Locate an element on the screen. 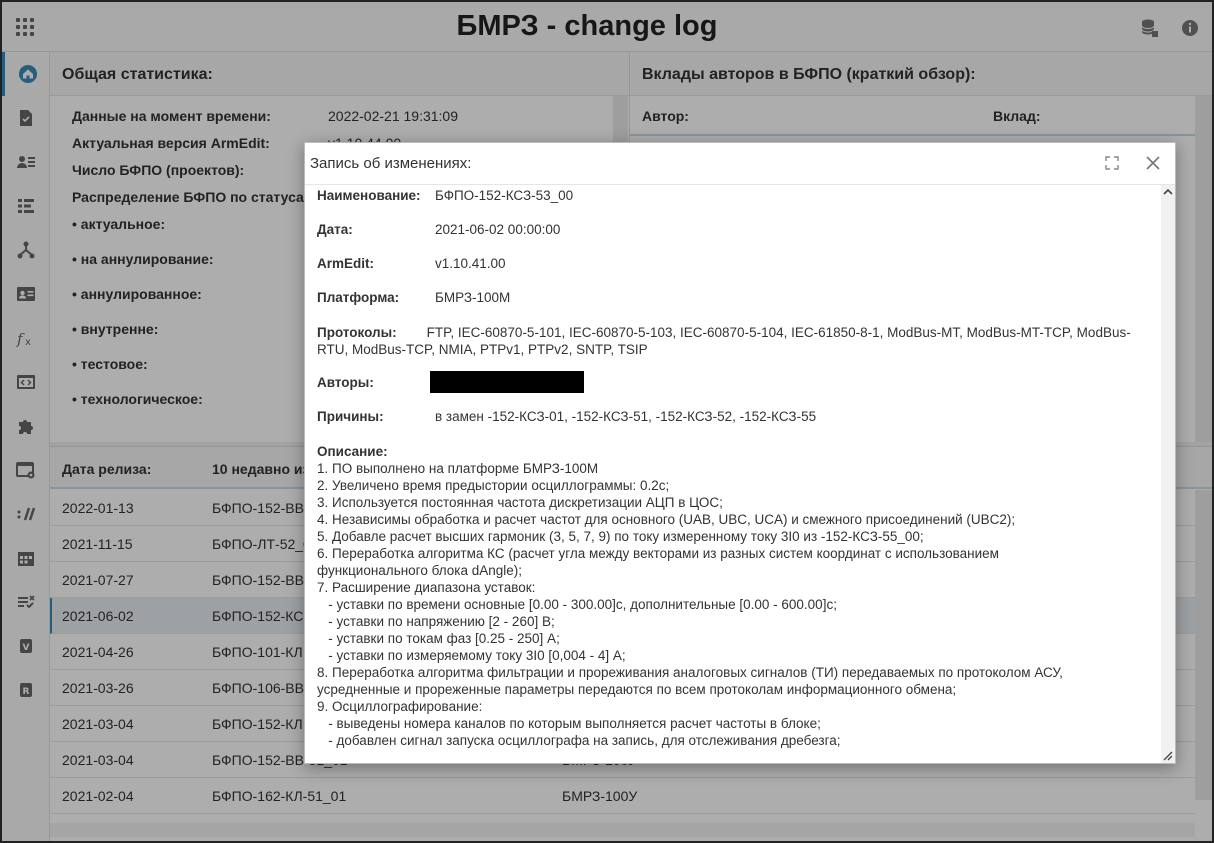 The width and height of the screenshot is (1214, 843). field-armedit: ArmEdit: v1.10.41.00 is located at coordinates (411, 263).